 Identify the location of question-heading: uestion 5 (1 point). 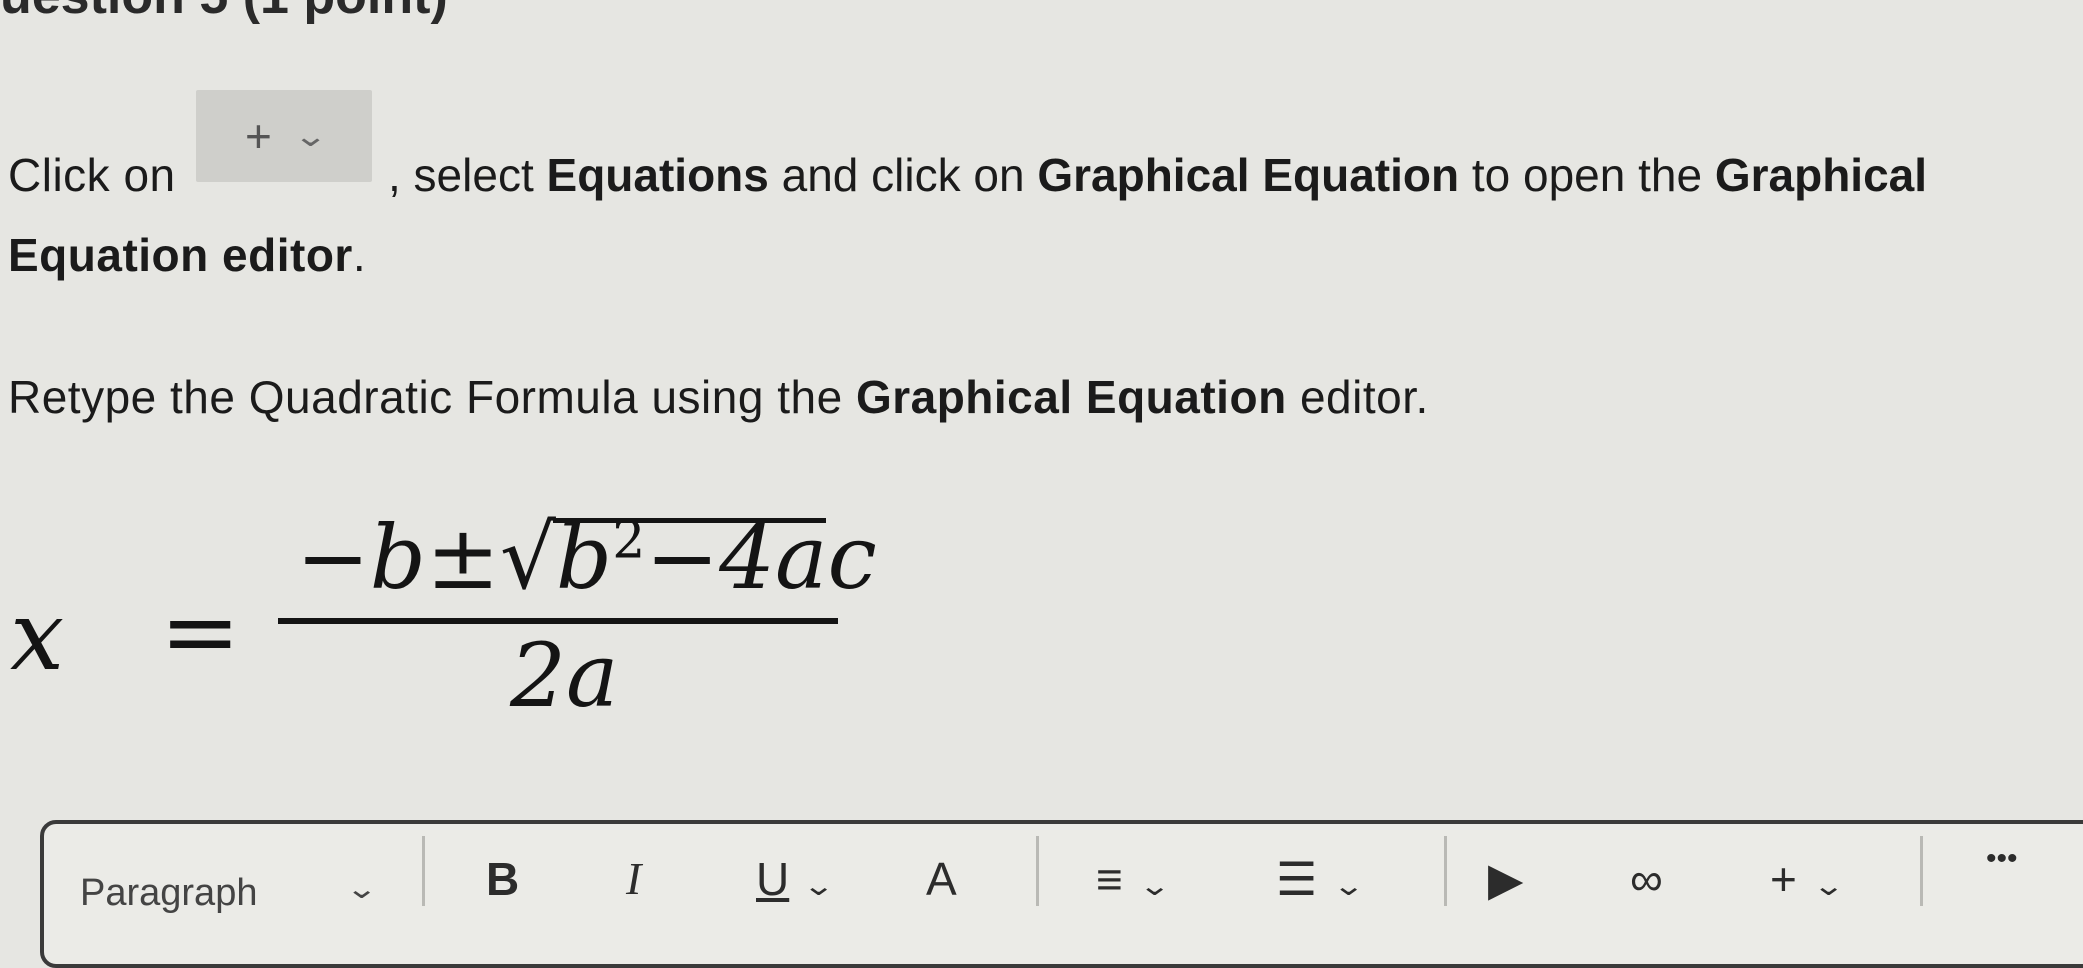
(224, 13).